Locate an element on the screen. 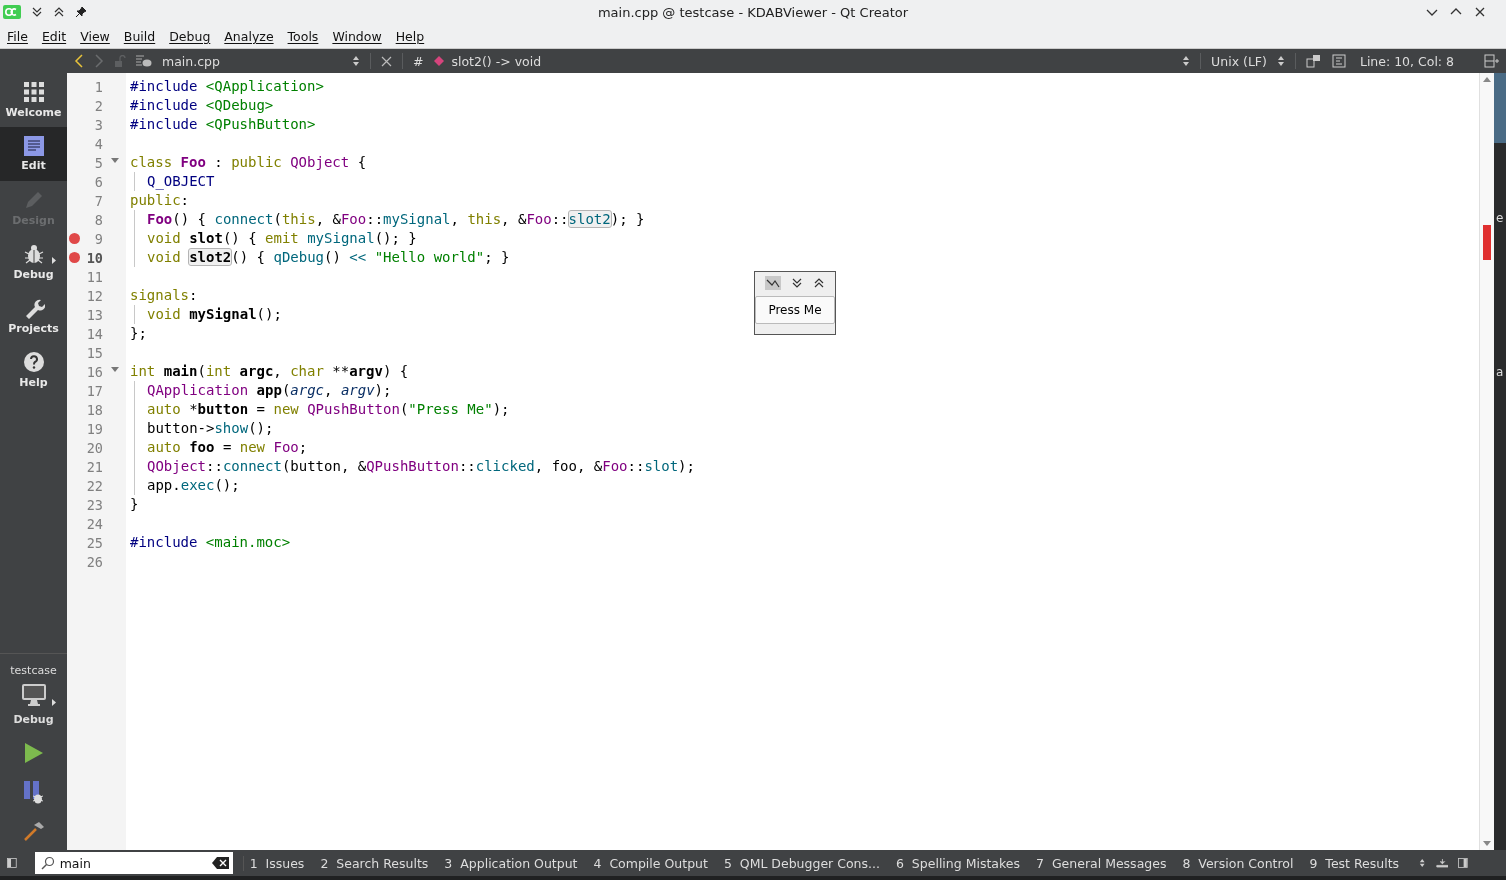 Image resolution: width=1506 pixels, height=880 pixels. pin-icon is located at coordinates (81, 12).